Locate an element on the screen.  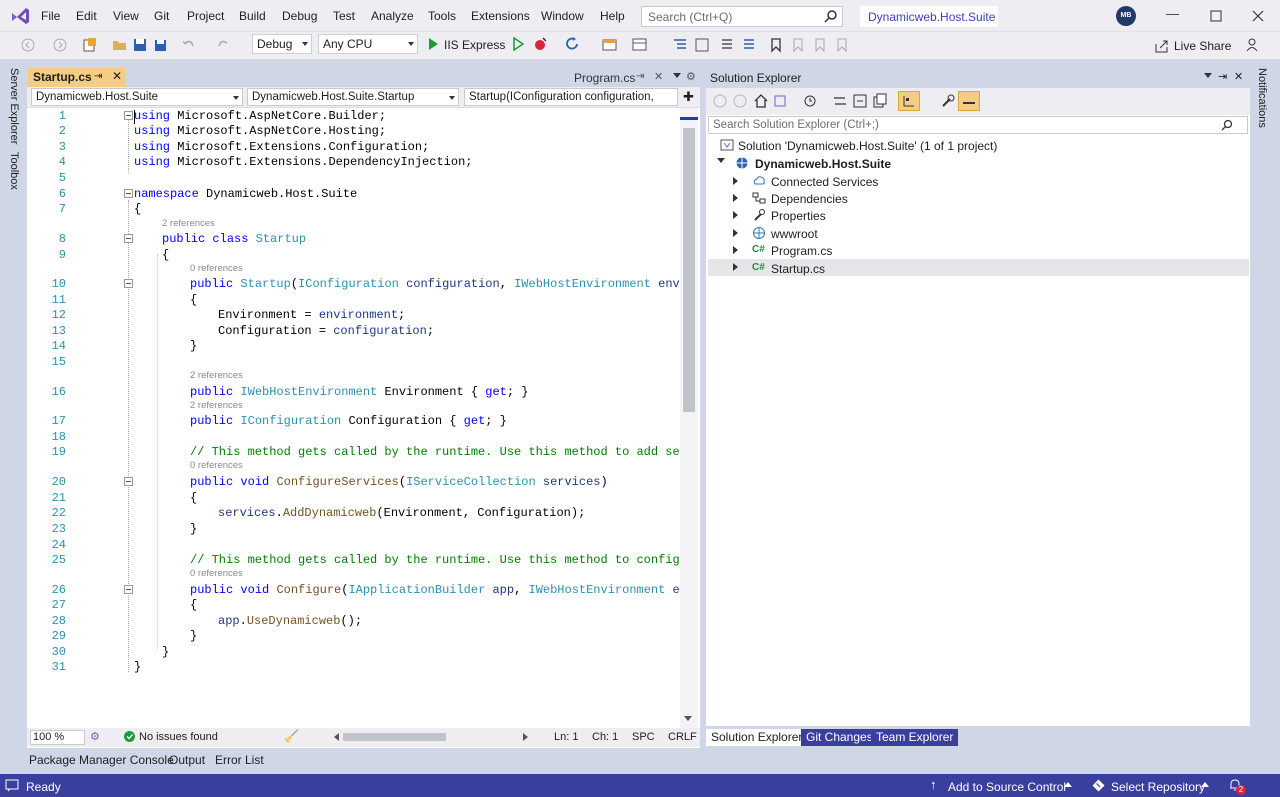
issues-status: No issues found is located at coordinates (178, 737).